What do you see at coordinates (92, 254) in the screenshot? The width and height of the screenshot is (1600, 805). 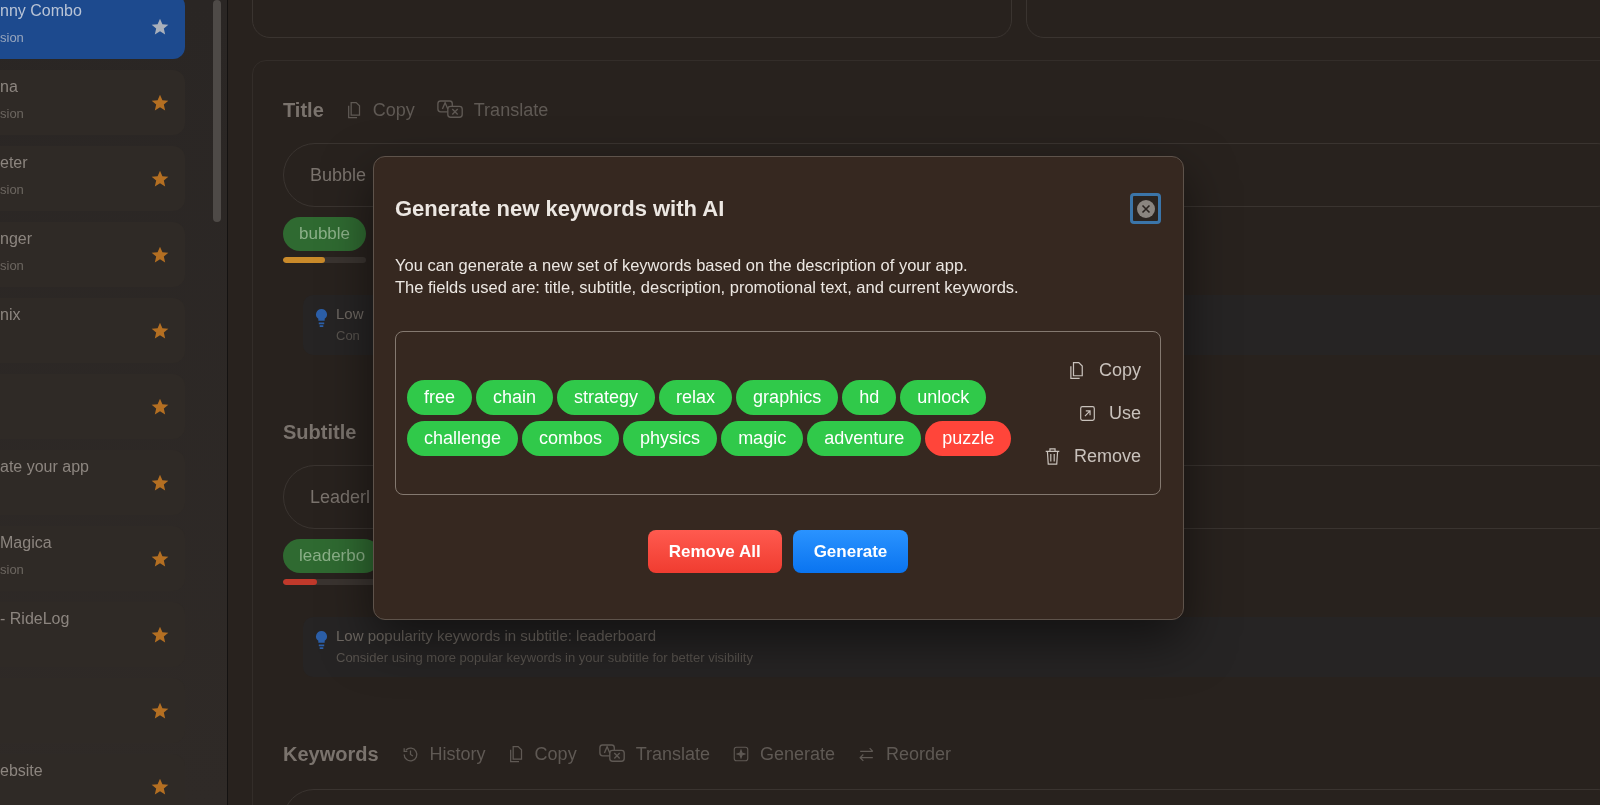 I see `sidebar-item: nger sion` at bounding box center [92, 254].